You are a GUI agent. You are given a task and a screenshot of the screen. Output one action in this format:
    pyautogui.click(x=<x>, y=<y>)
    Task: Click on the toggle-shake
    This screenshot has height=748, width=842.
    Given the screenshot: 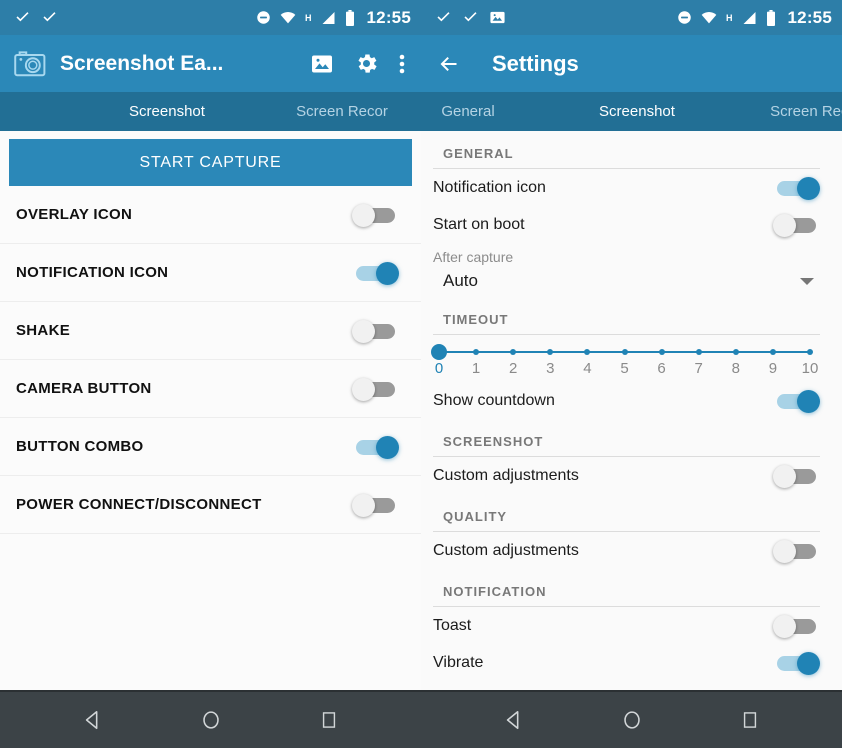 What is the action you would take?
    pyautogui.click(x=375, y=331)
    